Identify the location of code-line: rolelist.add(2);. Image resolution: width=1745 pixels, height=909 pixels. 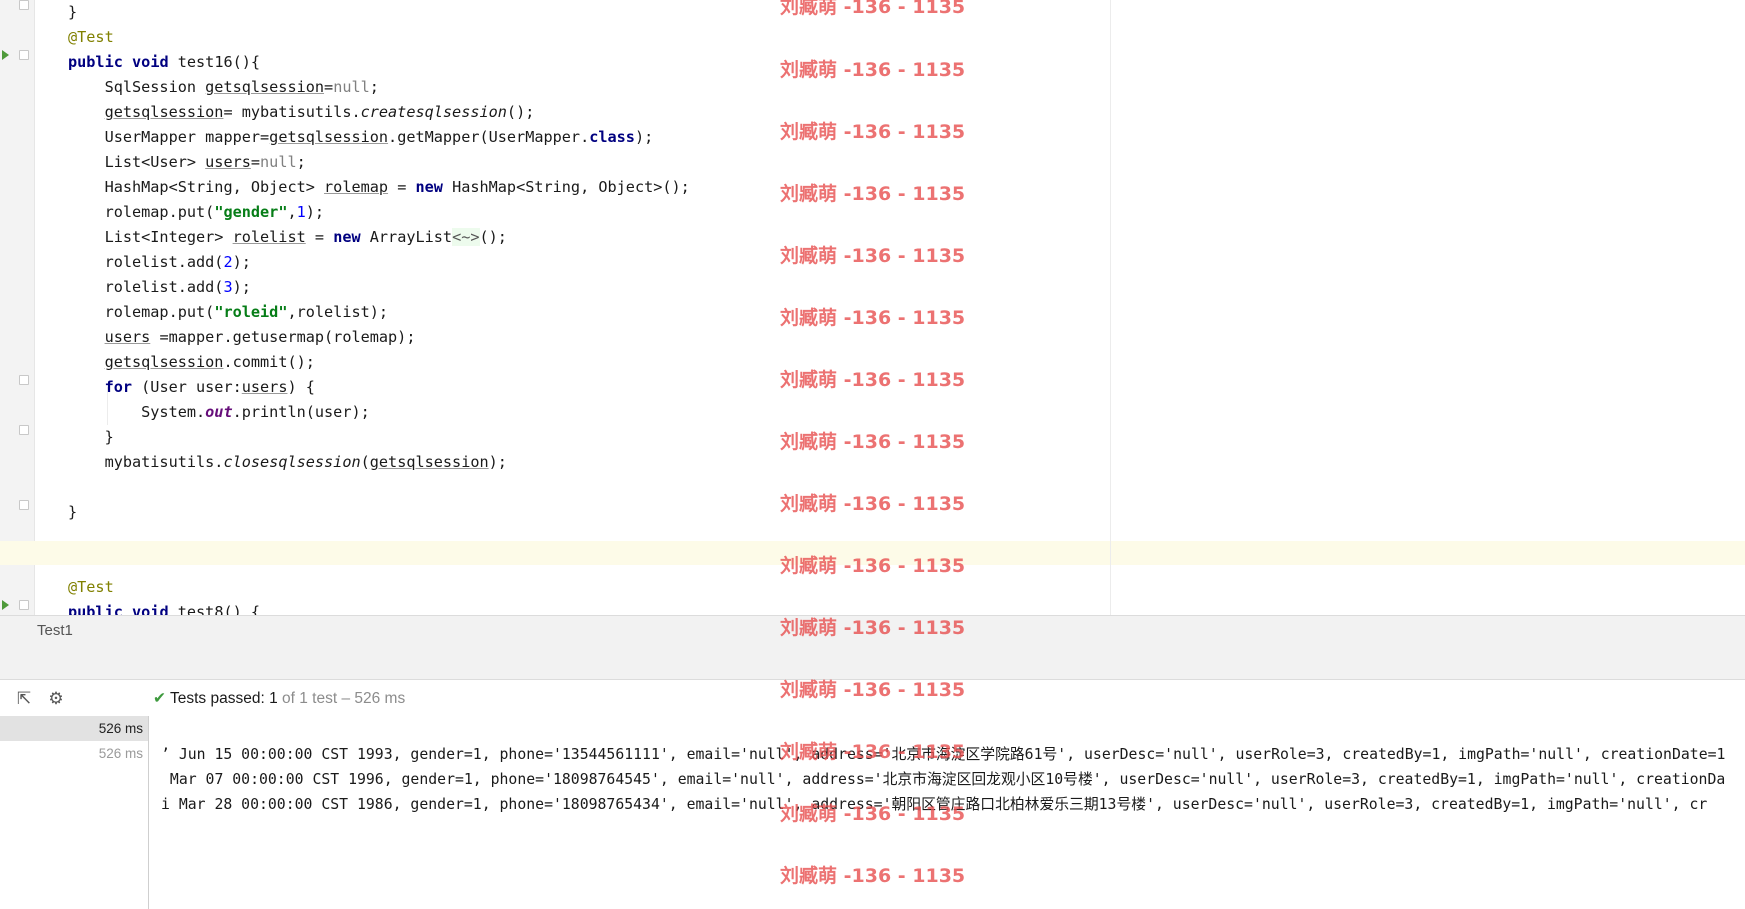
(379, 262).